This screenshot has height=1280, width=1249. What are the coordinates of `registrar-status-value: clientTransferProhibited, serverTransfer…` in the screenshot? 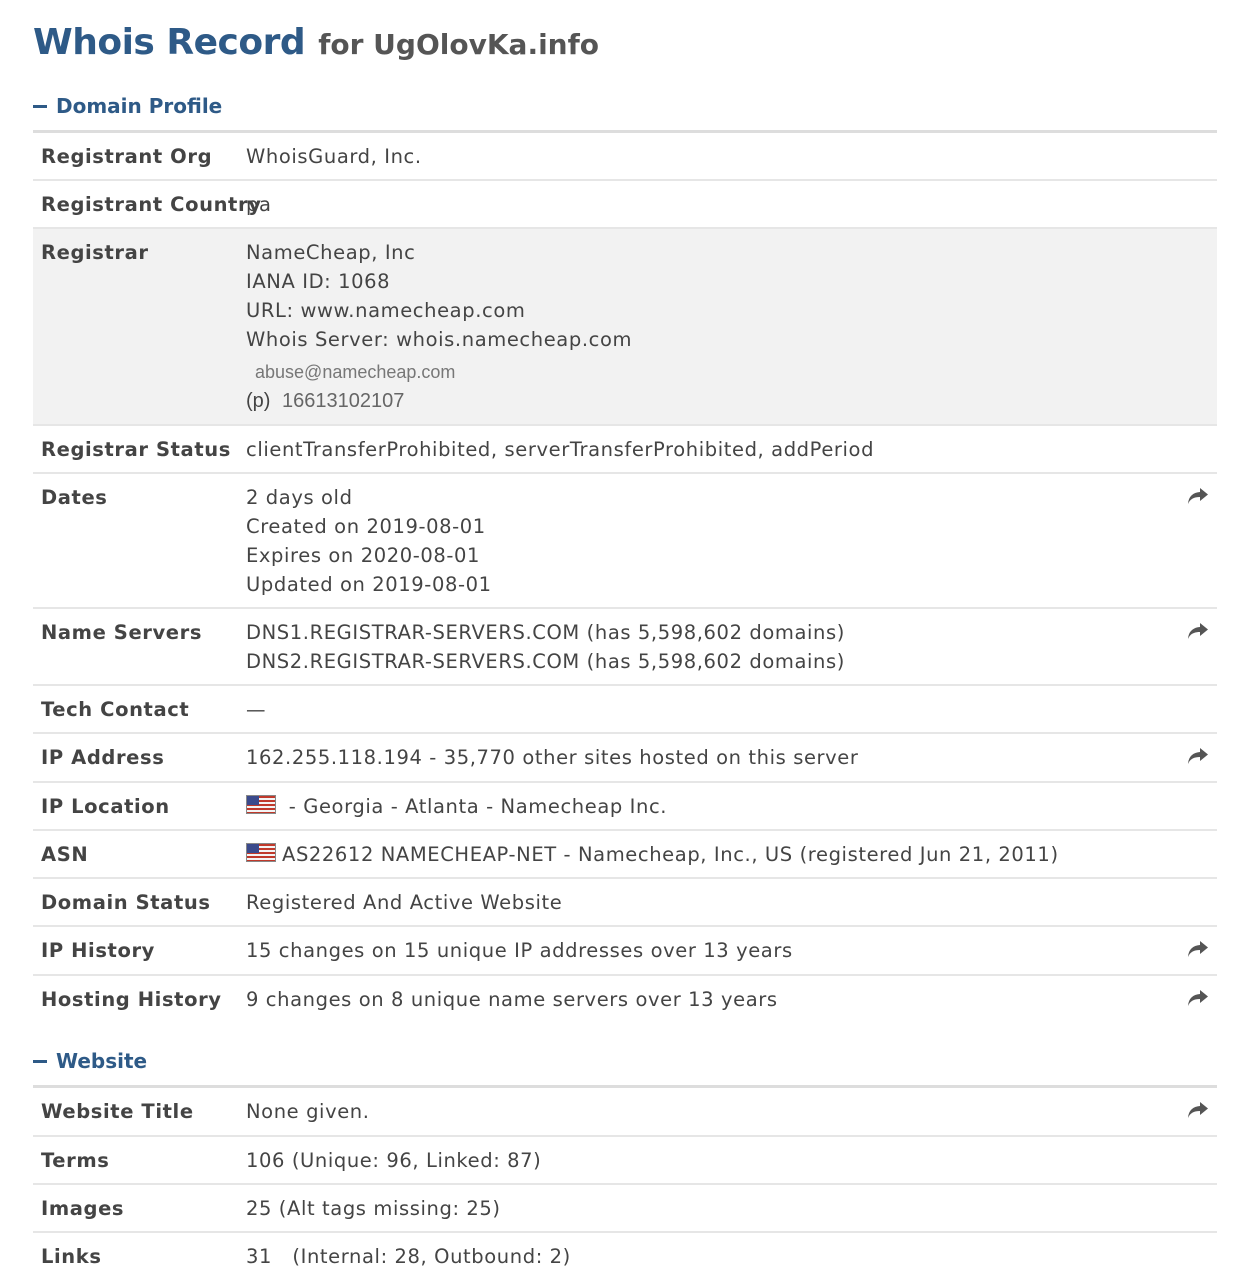 It's located at (711, 449).